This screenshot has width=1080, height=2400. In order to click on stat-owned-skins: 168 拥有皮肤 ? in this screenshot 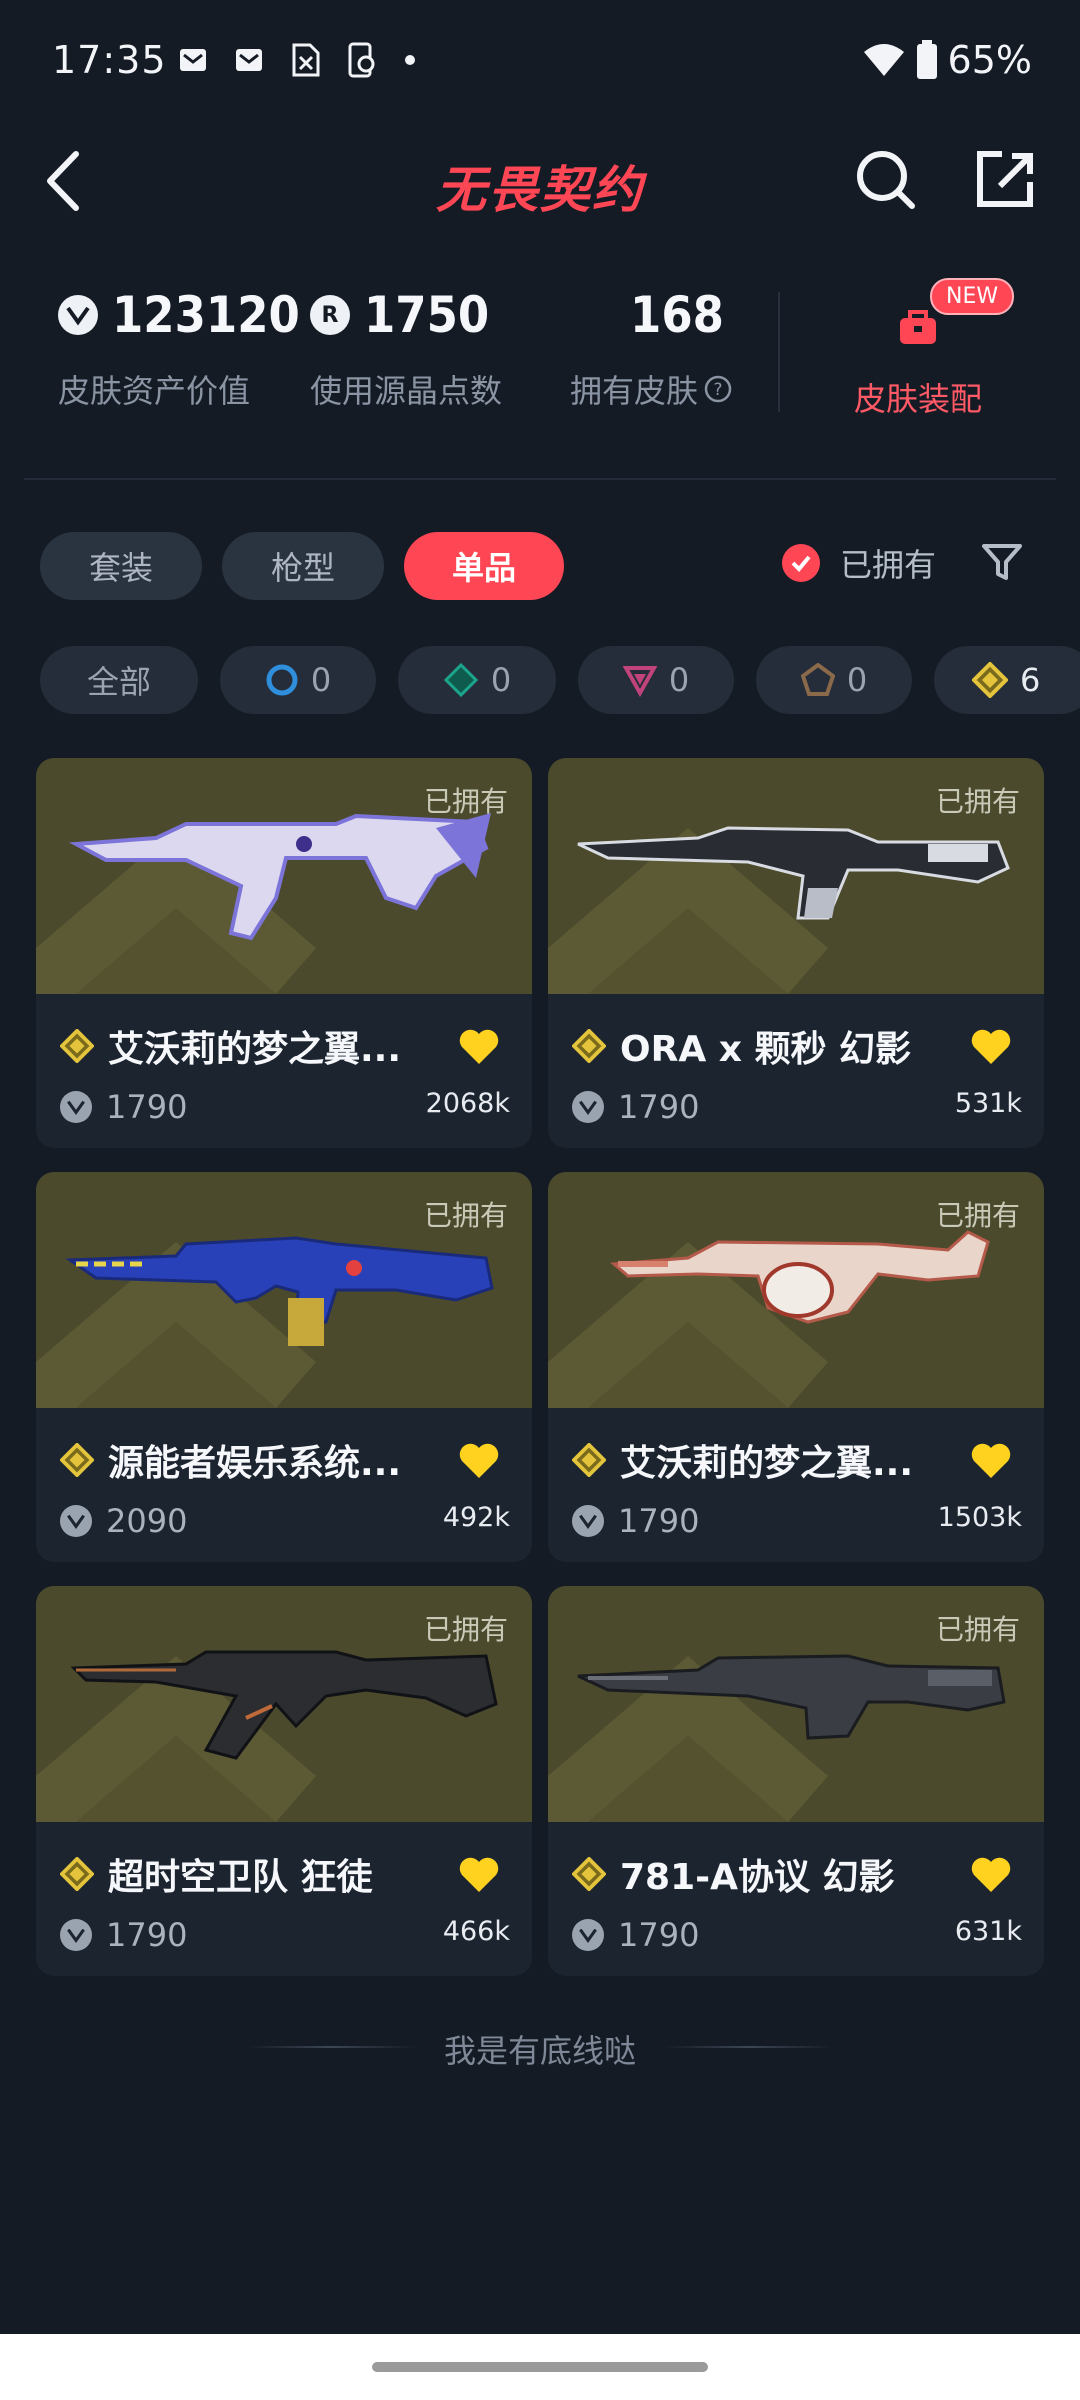, I will do `click(651, 349)`.